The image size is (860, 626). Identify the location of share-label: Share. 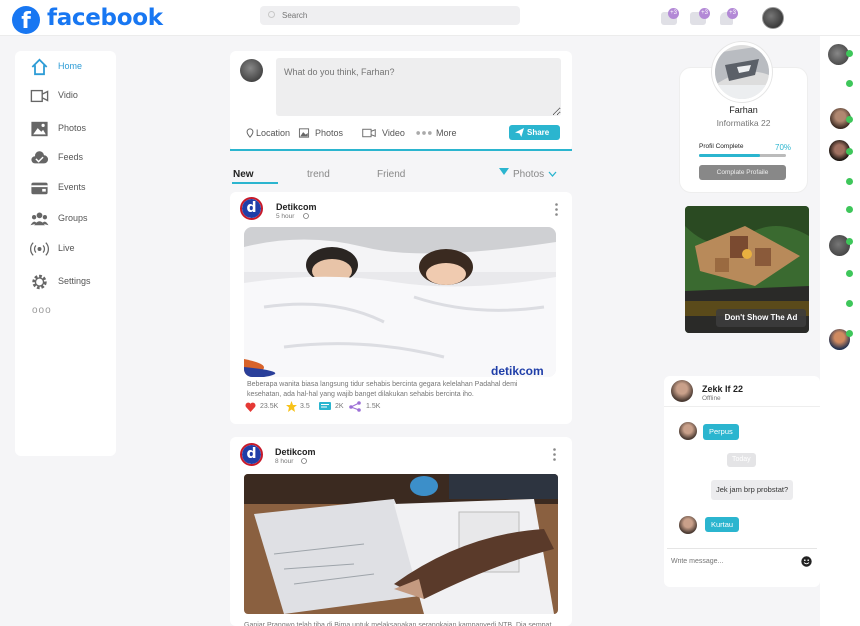
(538, 132).